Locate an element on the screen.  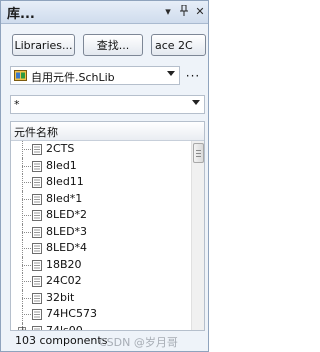
list-item: 2CTS is located at coordinates (100, 149).